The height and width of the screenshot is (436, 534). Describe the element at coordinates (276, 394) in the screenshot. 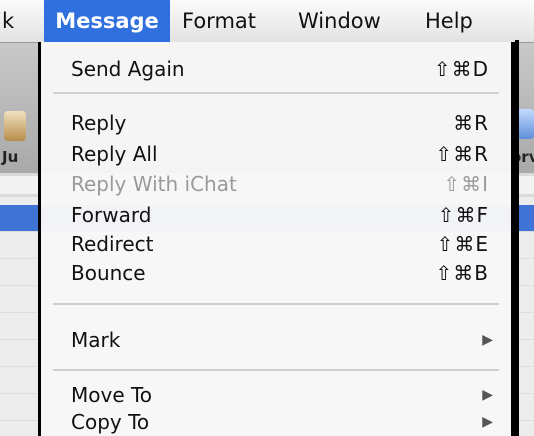

I see `menu-item-move-to: Move To ▶` at that location.